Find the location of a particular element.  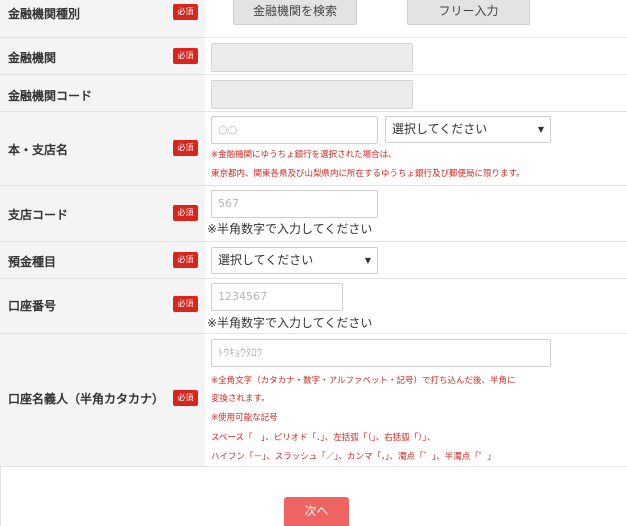

field-cell: 金融機関を検索 フリー入力 is located at coordinates (416, 18).